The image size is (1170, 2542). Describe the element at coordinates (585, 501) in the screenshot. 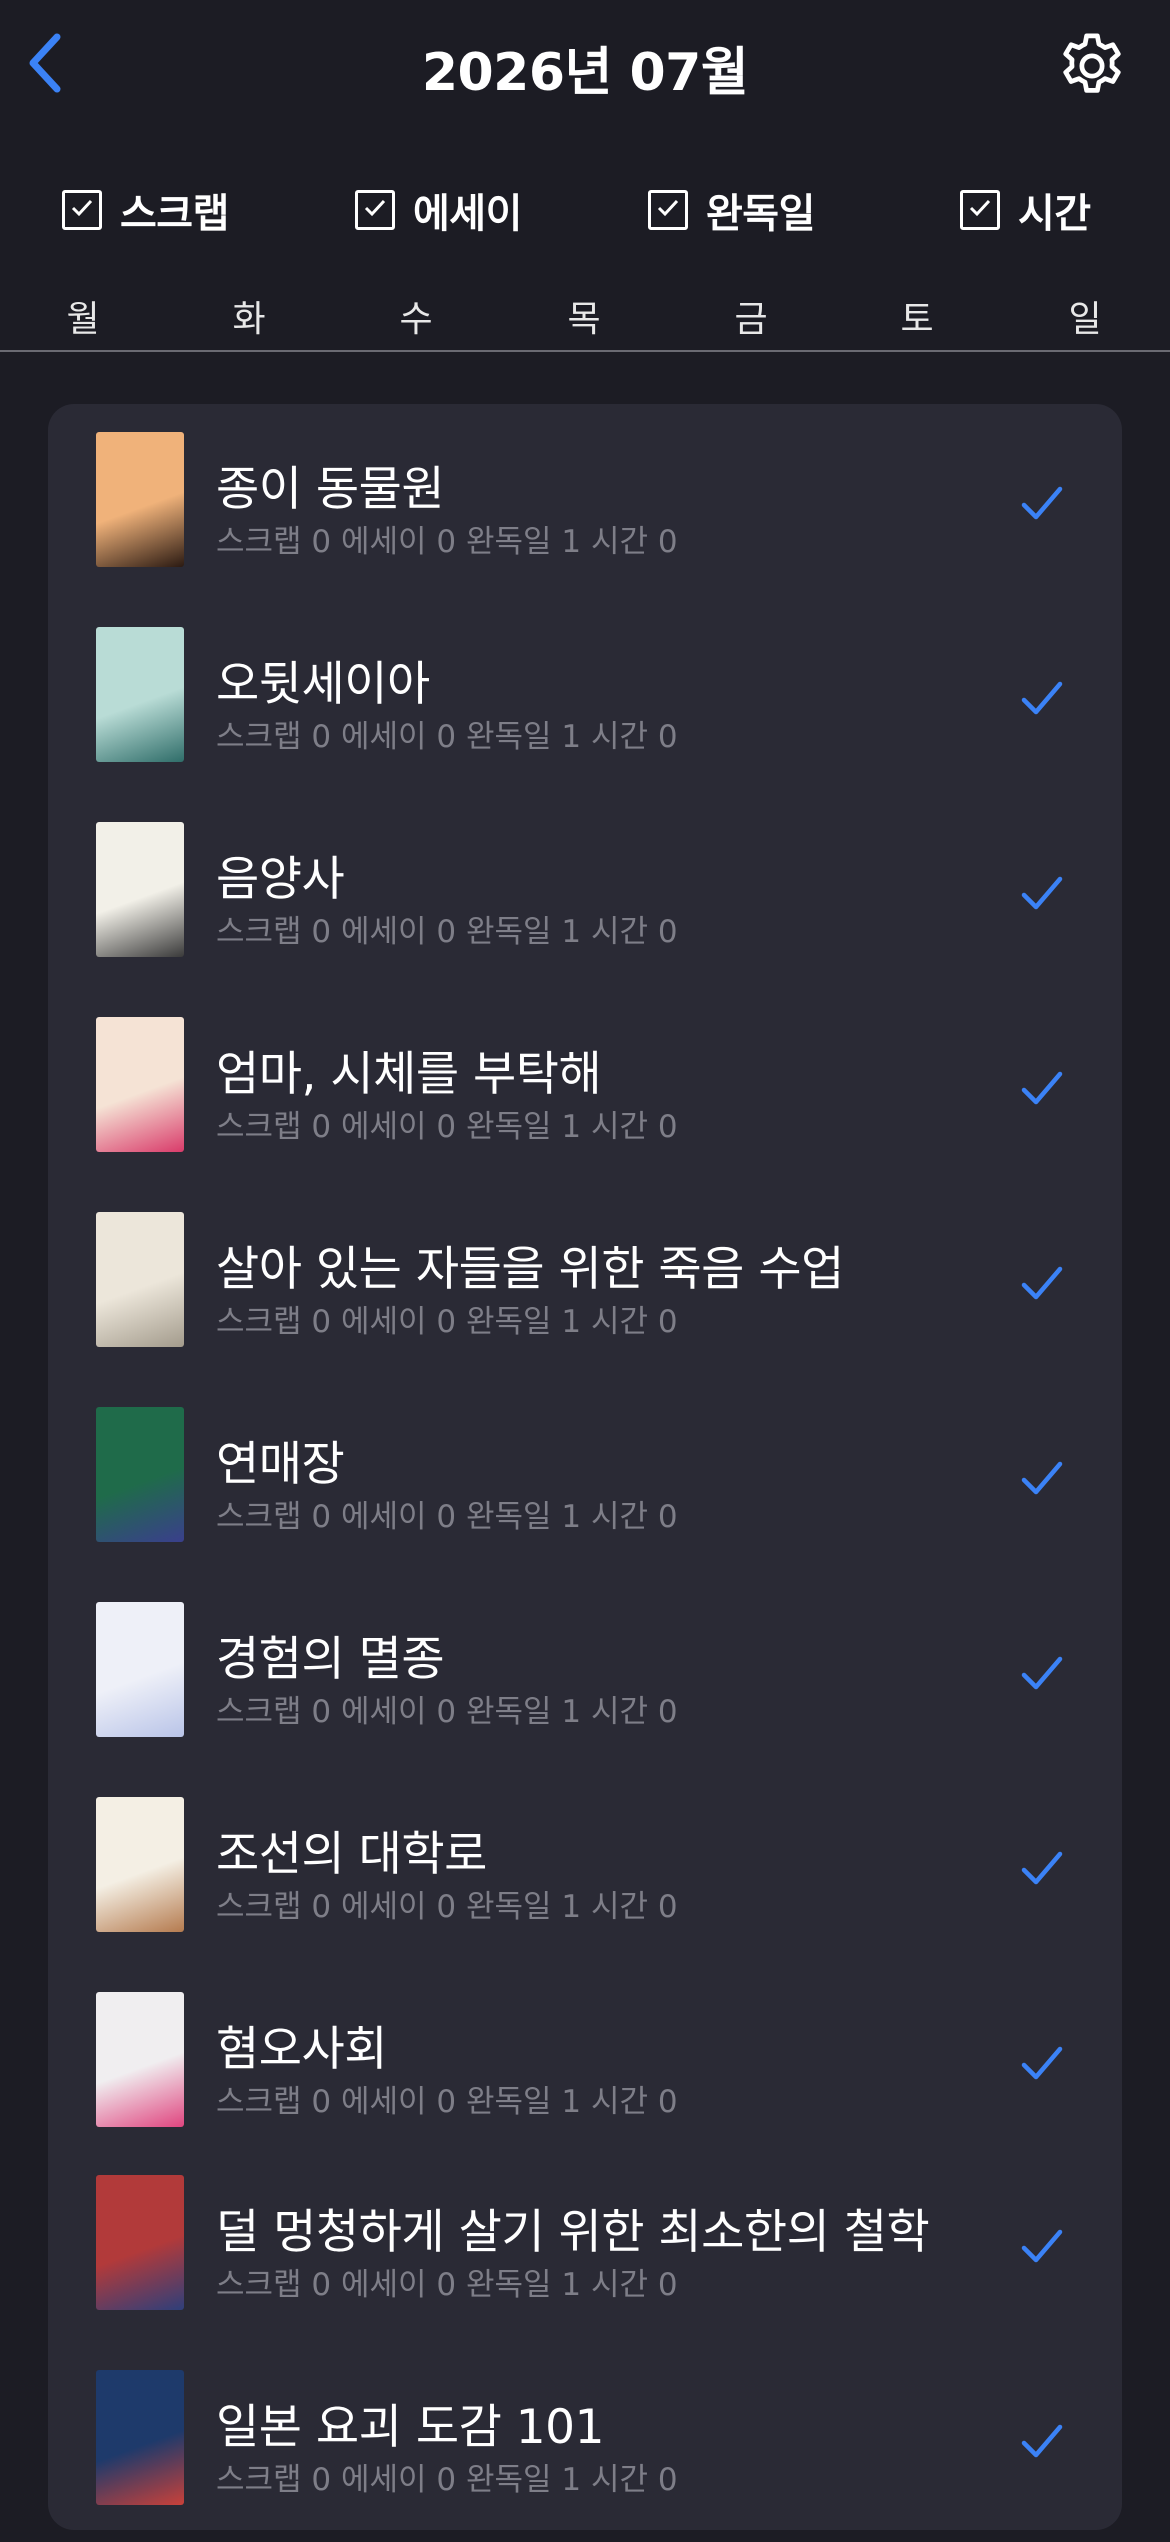

I see `book-row: 종이 동물원스크랩 0 에세이 0 완독일 1 시간 0` at that location.